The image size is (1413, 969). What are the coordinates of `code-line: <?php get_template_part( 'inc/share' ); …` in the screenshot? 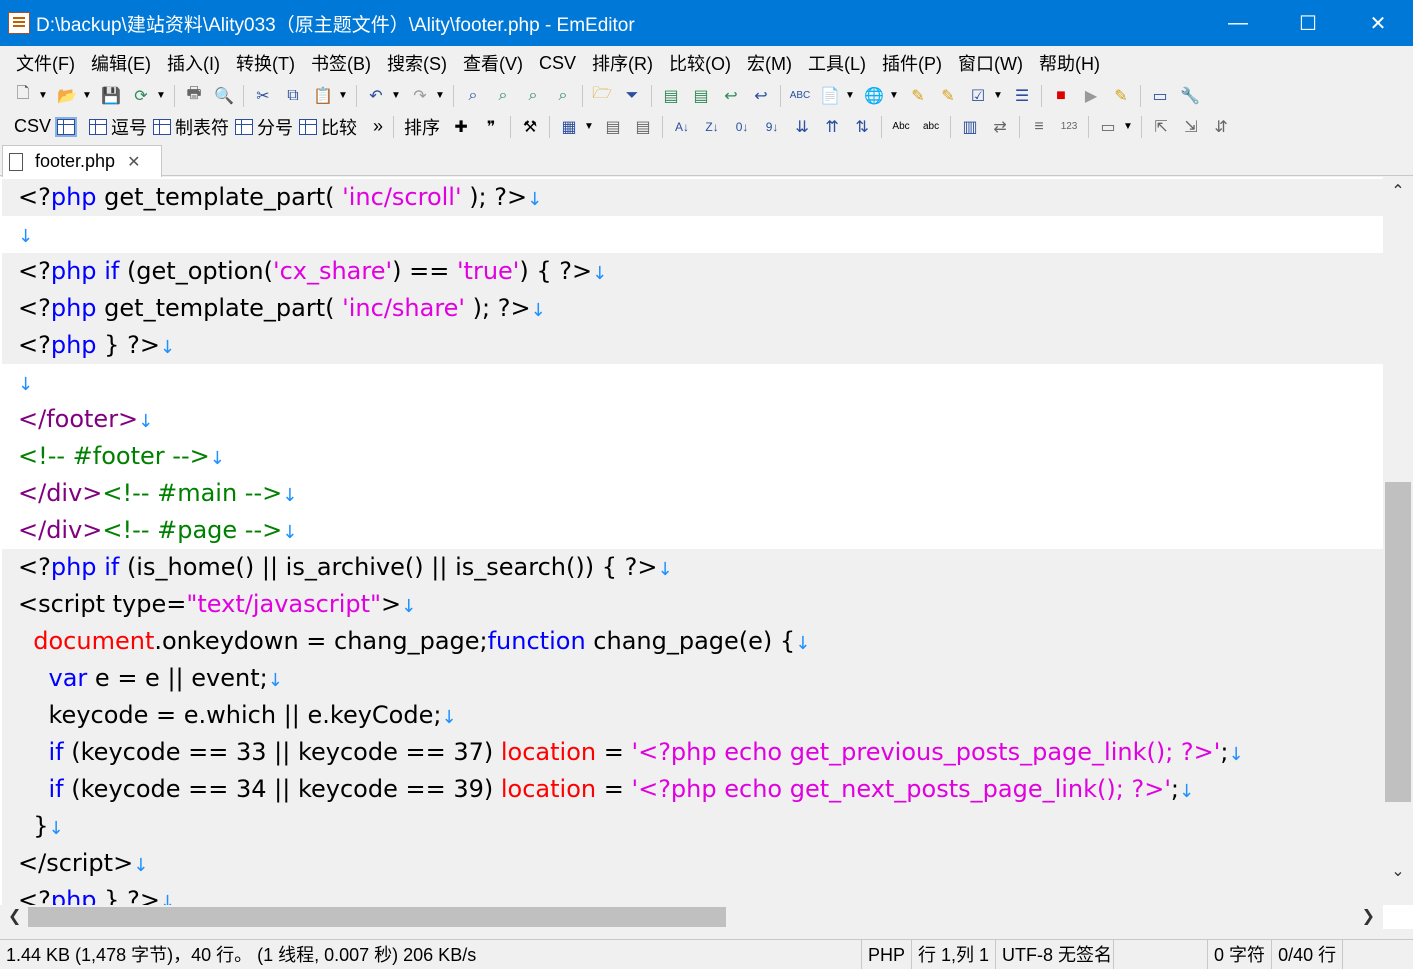 It's located at (692, 308).